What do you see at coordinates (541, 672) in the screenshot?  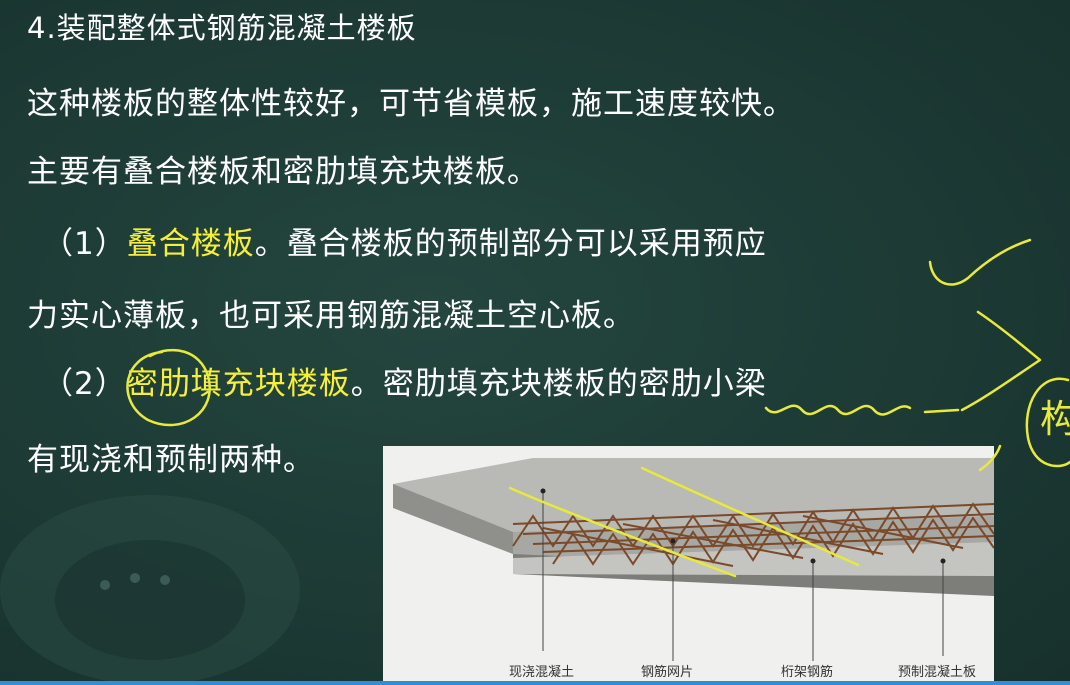 I see `caption-cast-concrete: 现浇混凝土` at bounding box center [541, 672].